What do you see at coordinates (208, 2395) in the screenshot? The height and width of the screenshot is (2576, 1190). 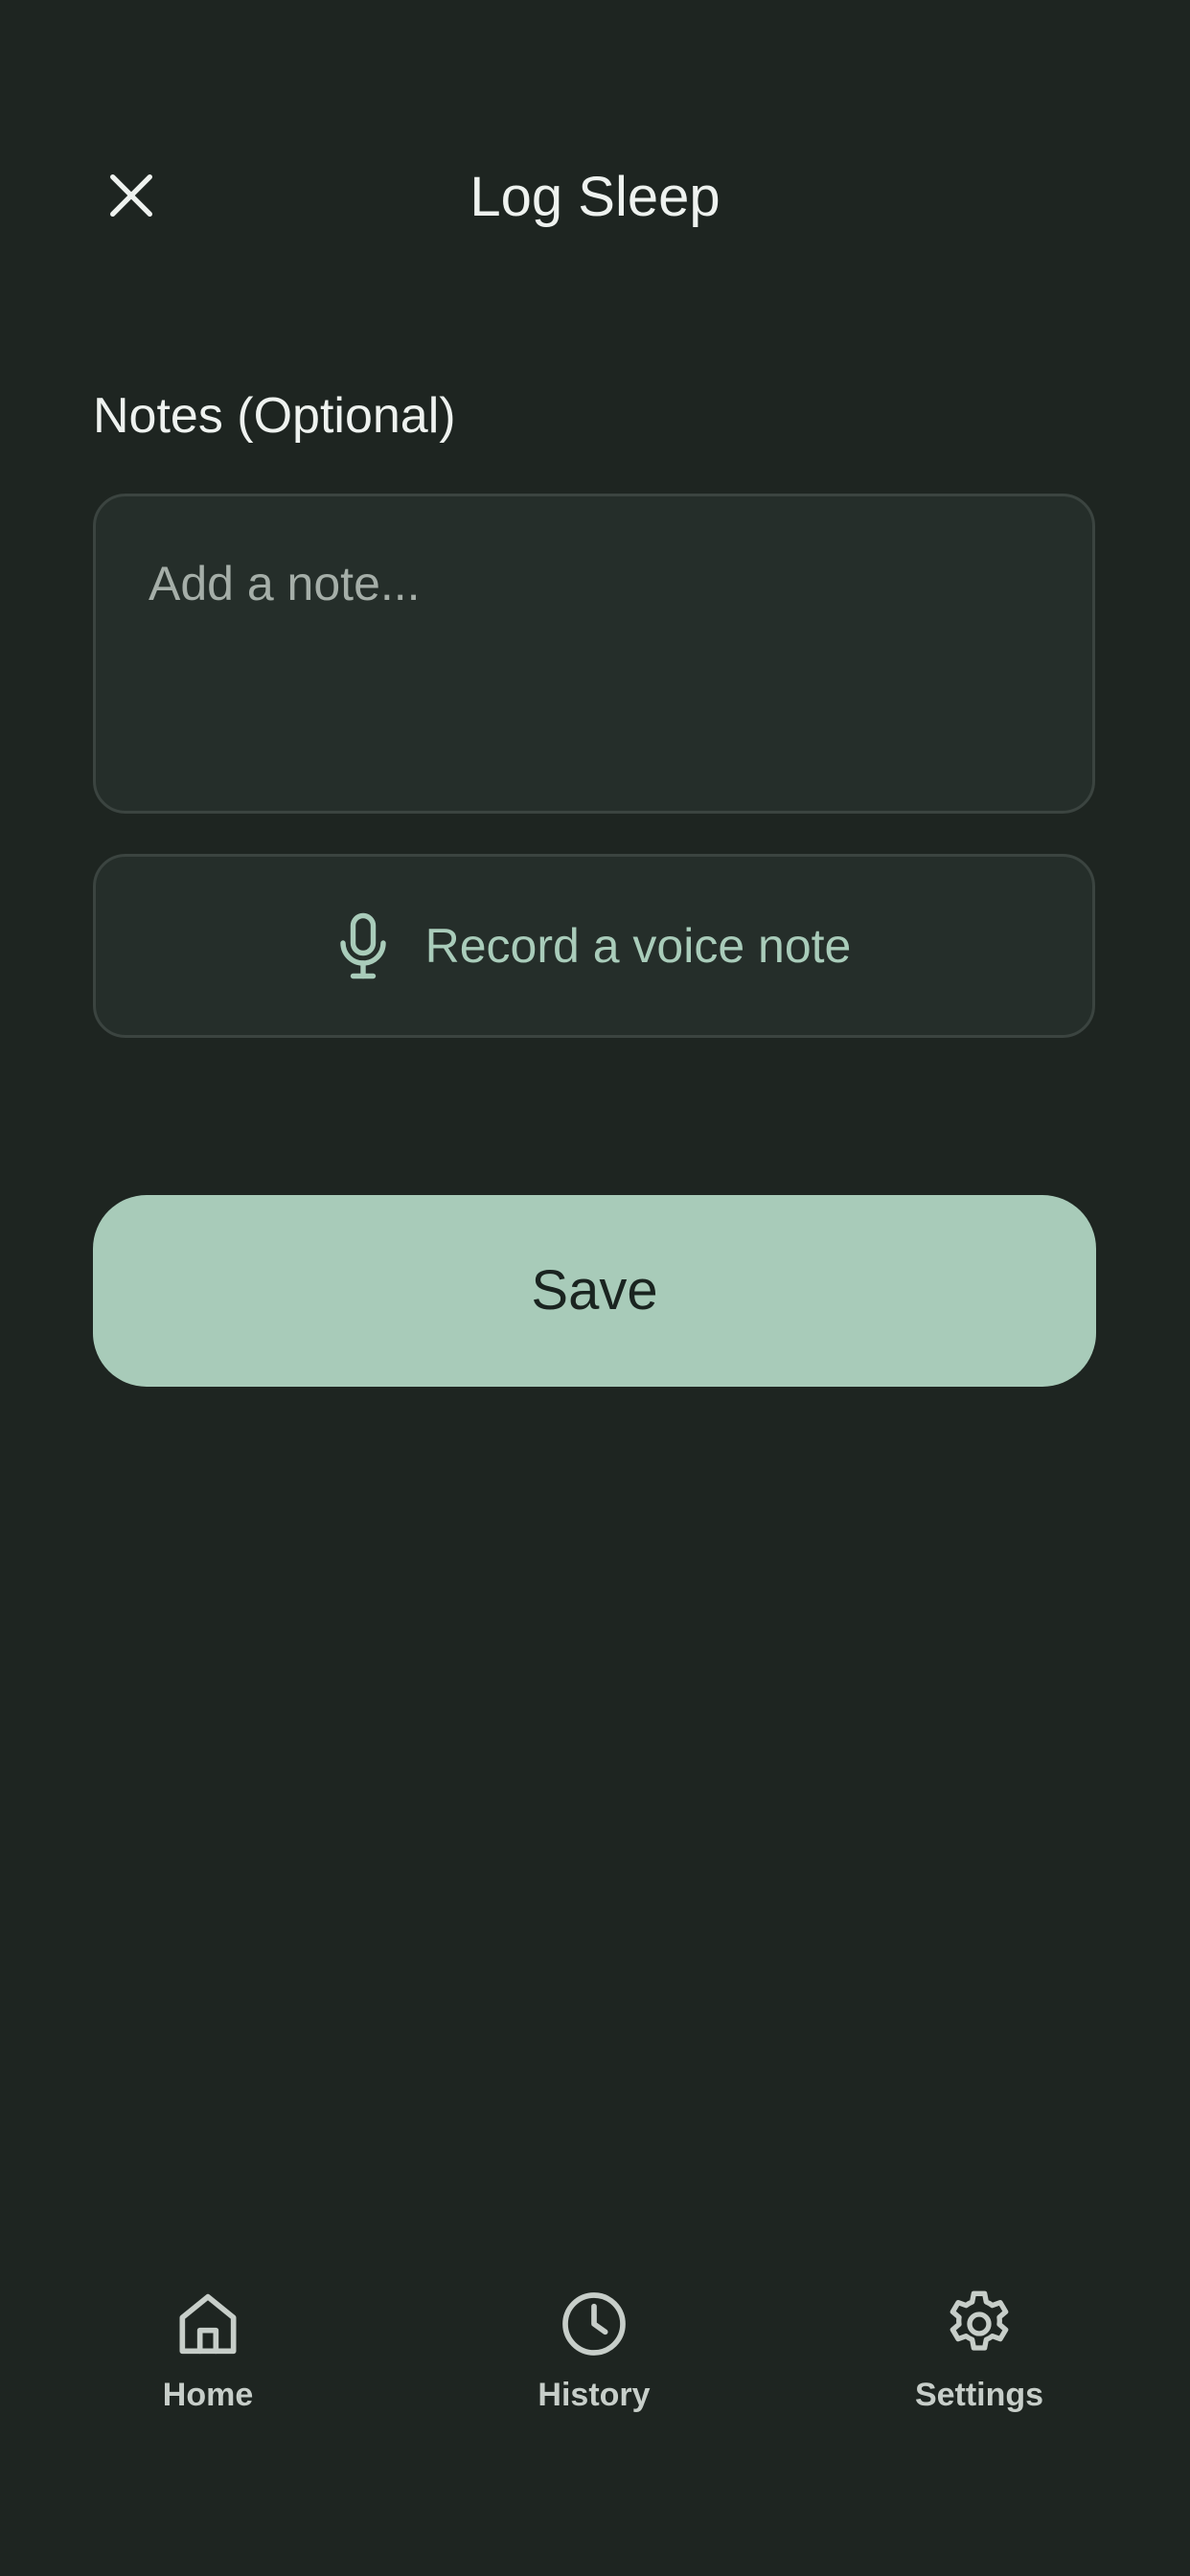 I see `nav-label-home: Home` at bounding box center [208, 2395].